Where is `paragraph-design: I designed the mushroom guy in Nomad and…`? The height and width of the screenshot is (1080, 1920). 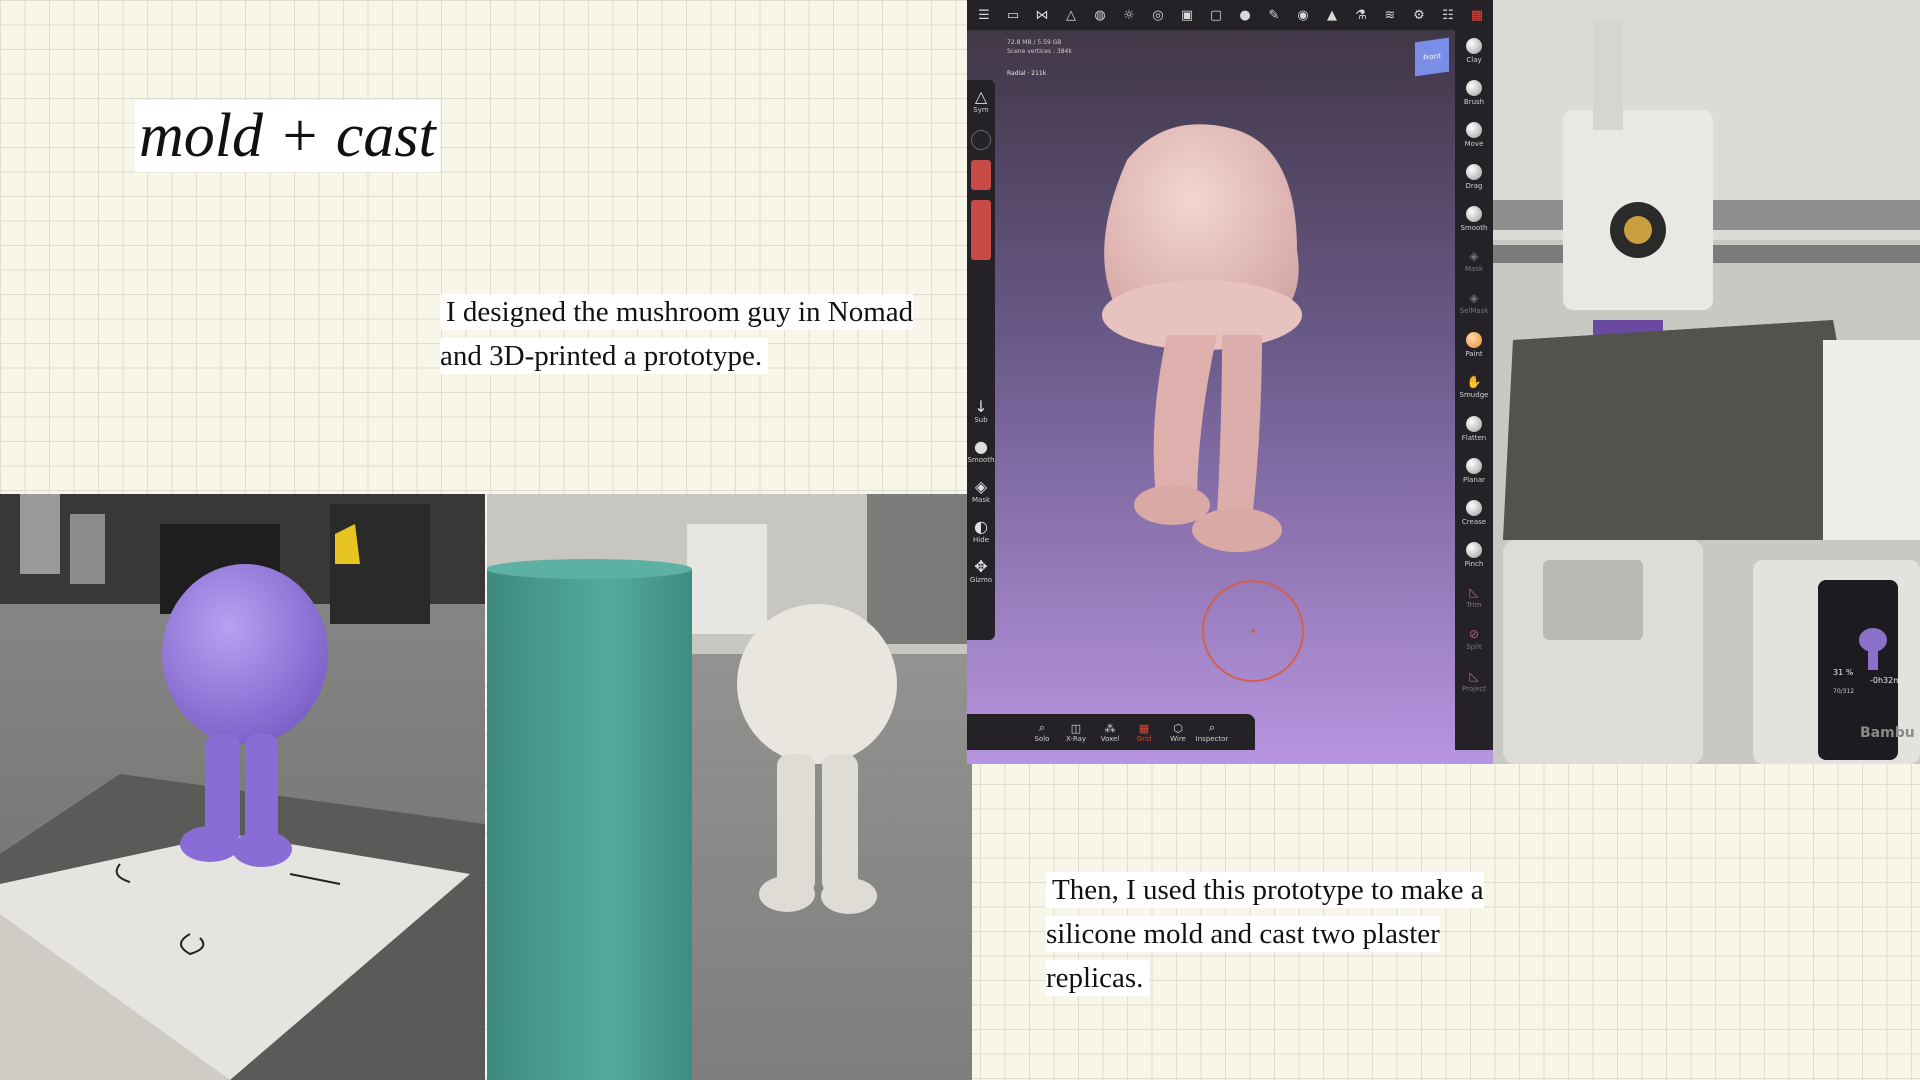
paragraph-design: I designed the mushroom guy in Nomad and… is located at coordinates (677, 334).